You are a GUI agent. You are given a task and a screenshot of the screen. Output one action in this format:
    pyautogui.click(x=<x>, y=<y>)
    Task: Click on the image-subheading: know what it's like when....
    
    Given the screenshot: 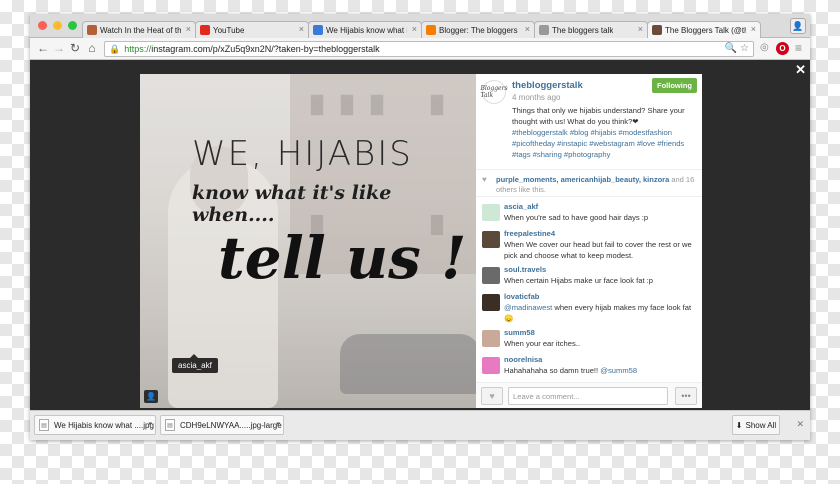 What is the action you would take?
    pyautogui.click(x=292, y=204)
    